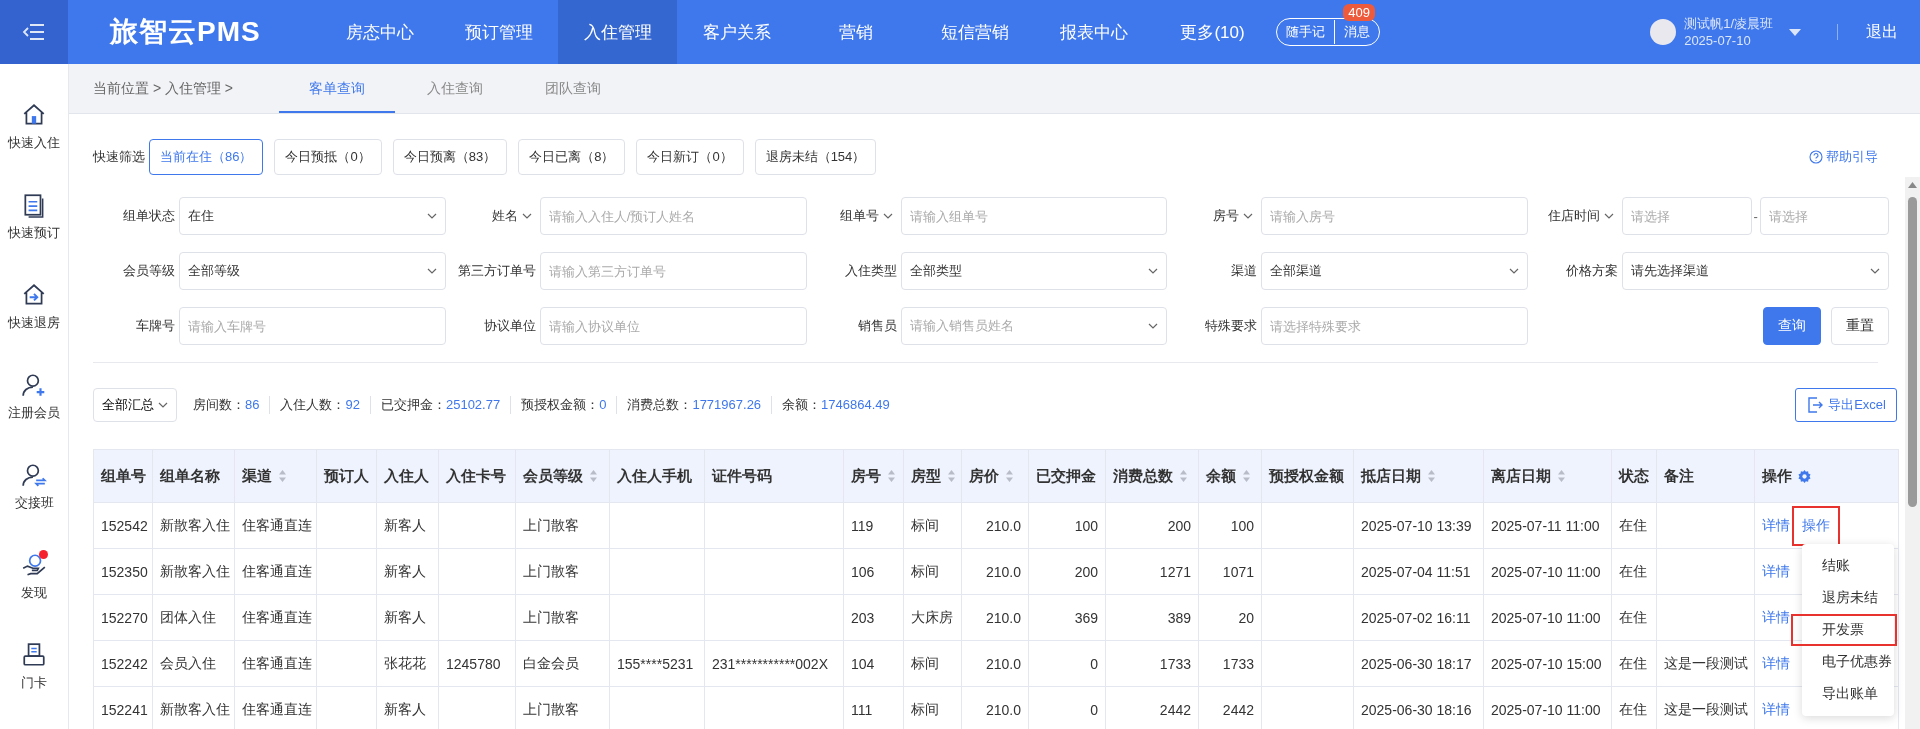 Image resolution: width=1920 pixels, height=729 pixels. Describe the element at coordinates (312, 326) in the screenshot. I see `input-field: 请输入车牌号` at that location.